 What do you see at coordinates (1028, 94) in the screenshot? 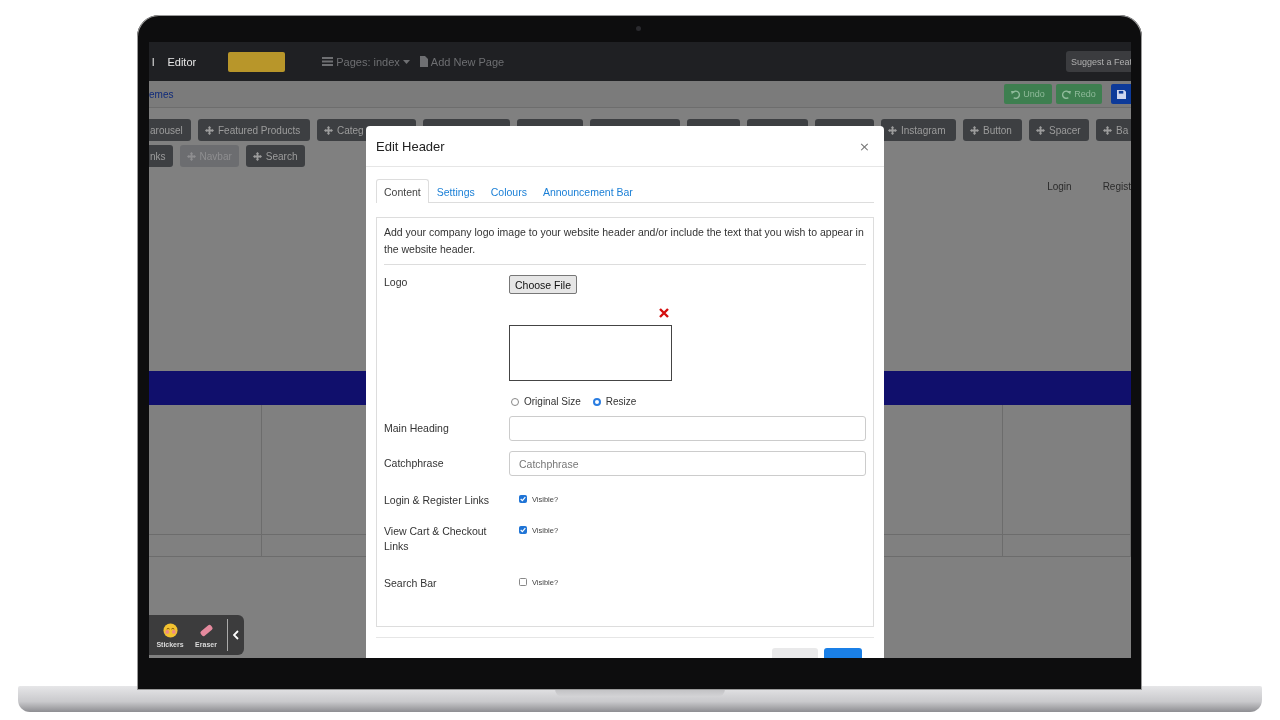
I see `undo-button: Undo` at bounding box center [1028, 94].